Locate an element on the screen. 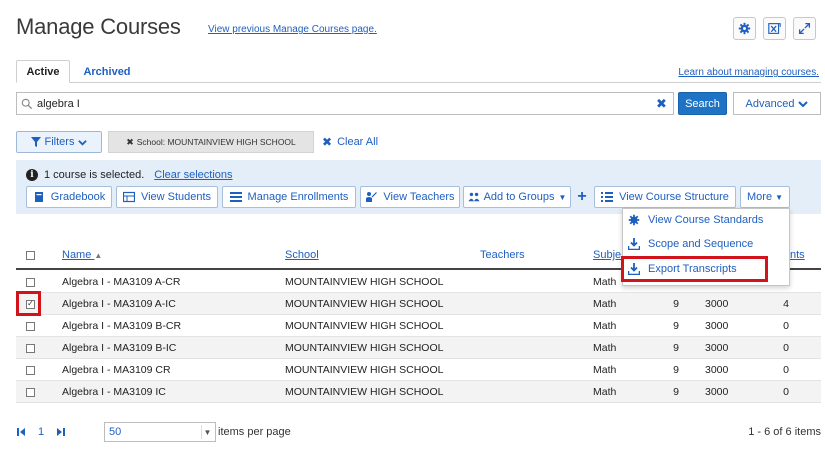 The image size is (825, 451). fullscreen-button is located at coordinates (804, 28).